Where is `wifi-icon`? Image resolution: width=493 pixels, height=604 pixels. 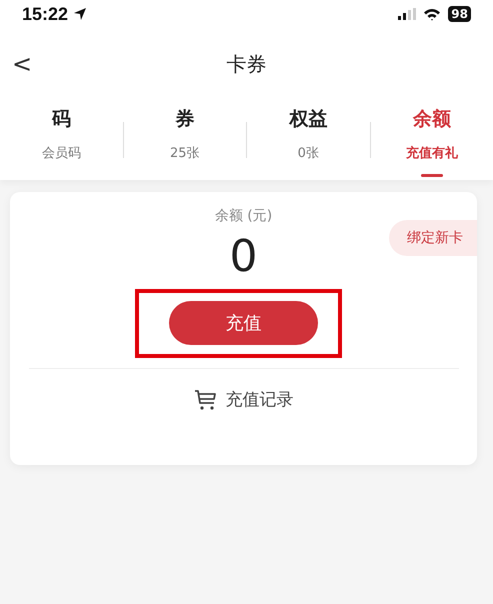 wifi-icon is located at coordinates (432, 14).